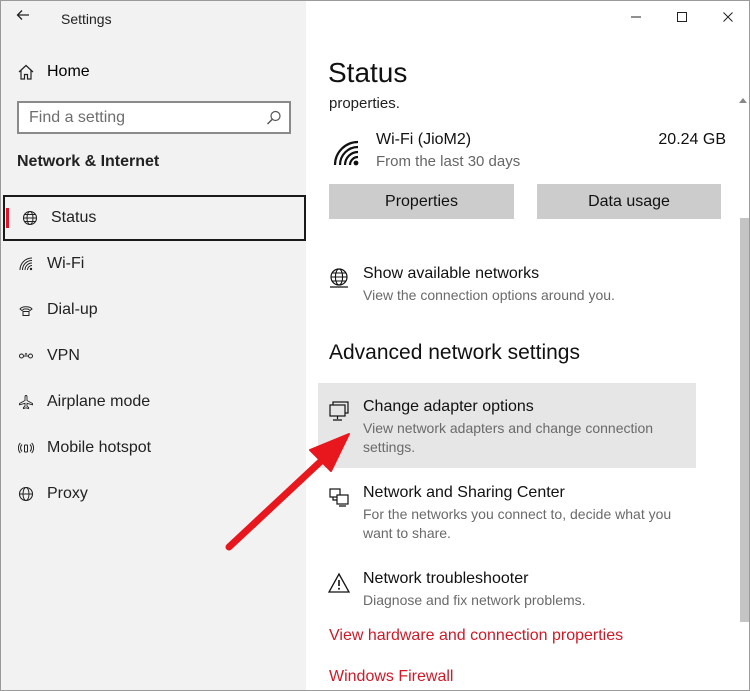 Image resolution: width=750 pixels, height=691 pixels. I want to click on advanced-settings-heading: Advanced network settings, so click(454, 352).